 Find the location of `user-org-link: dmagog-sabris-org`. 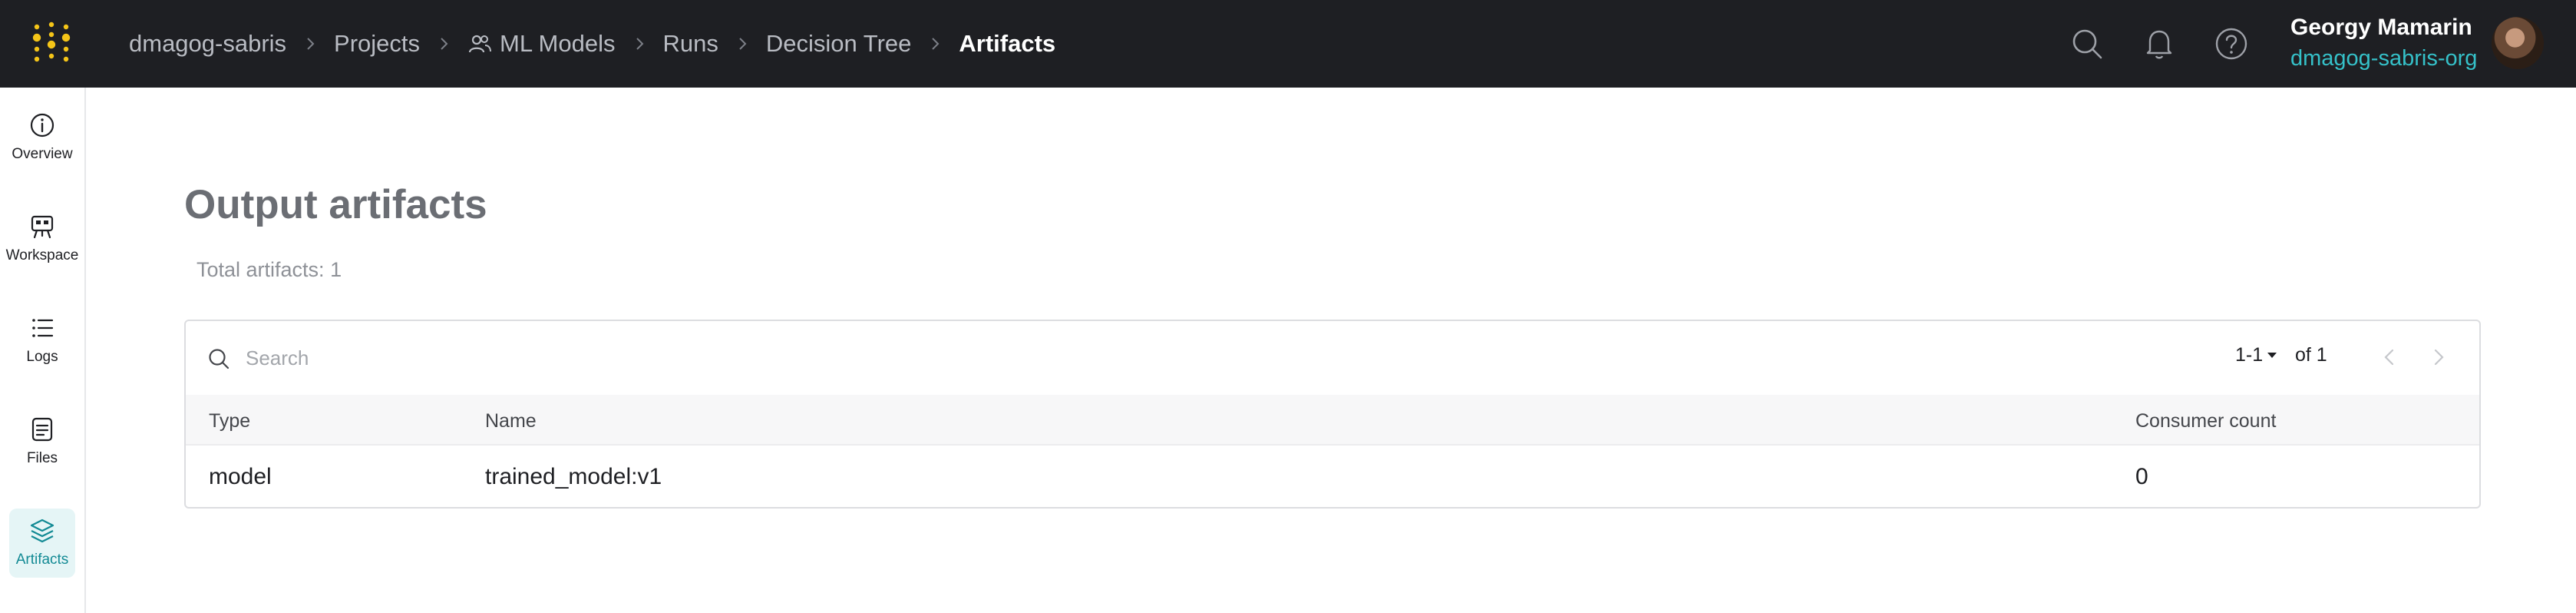

user-org-link: dmagog-sabris-org is located at coordinates (2383, 58).